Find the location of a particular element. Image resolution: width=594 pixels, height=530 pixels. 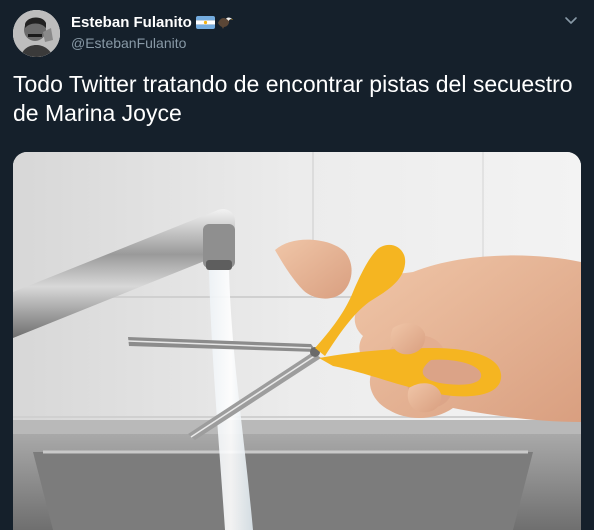

display-name-row: Esteban Fulanito is located at coordinates (152, 22).